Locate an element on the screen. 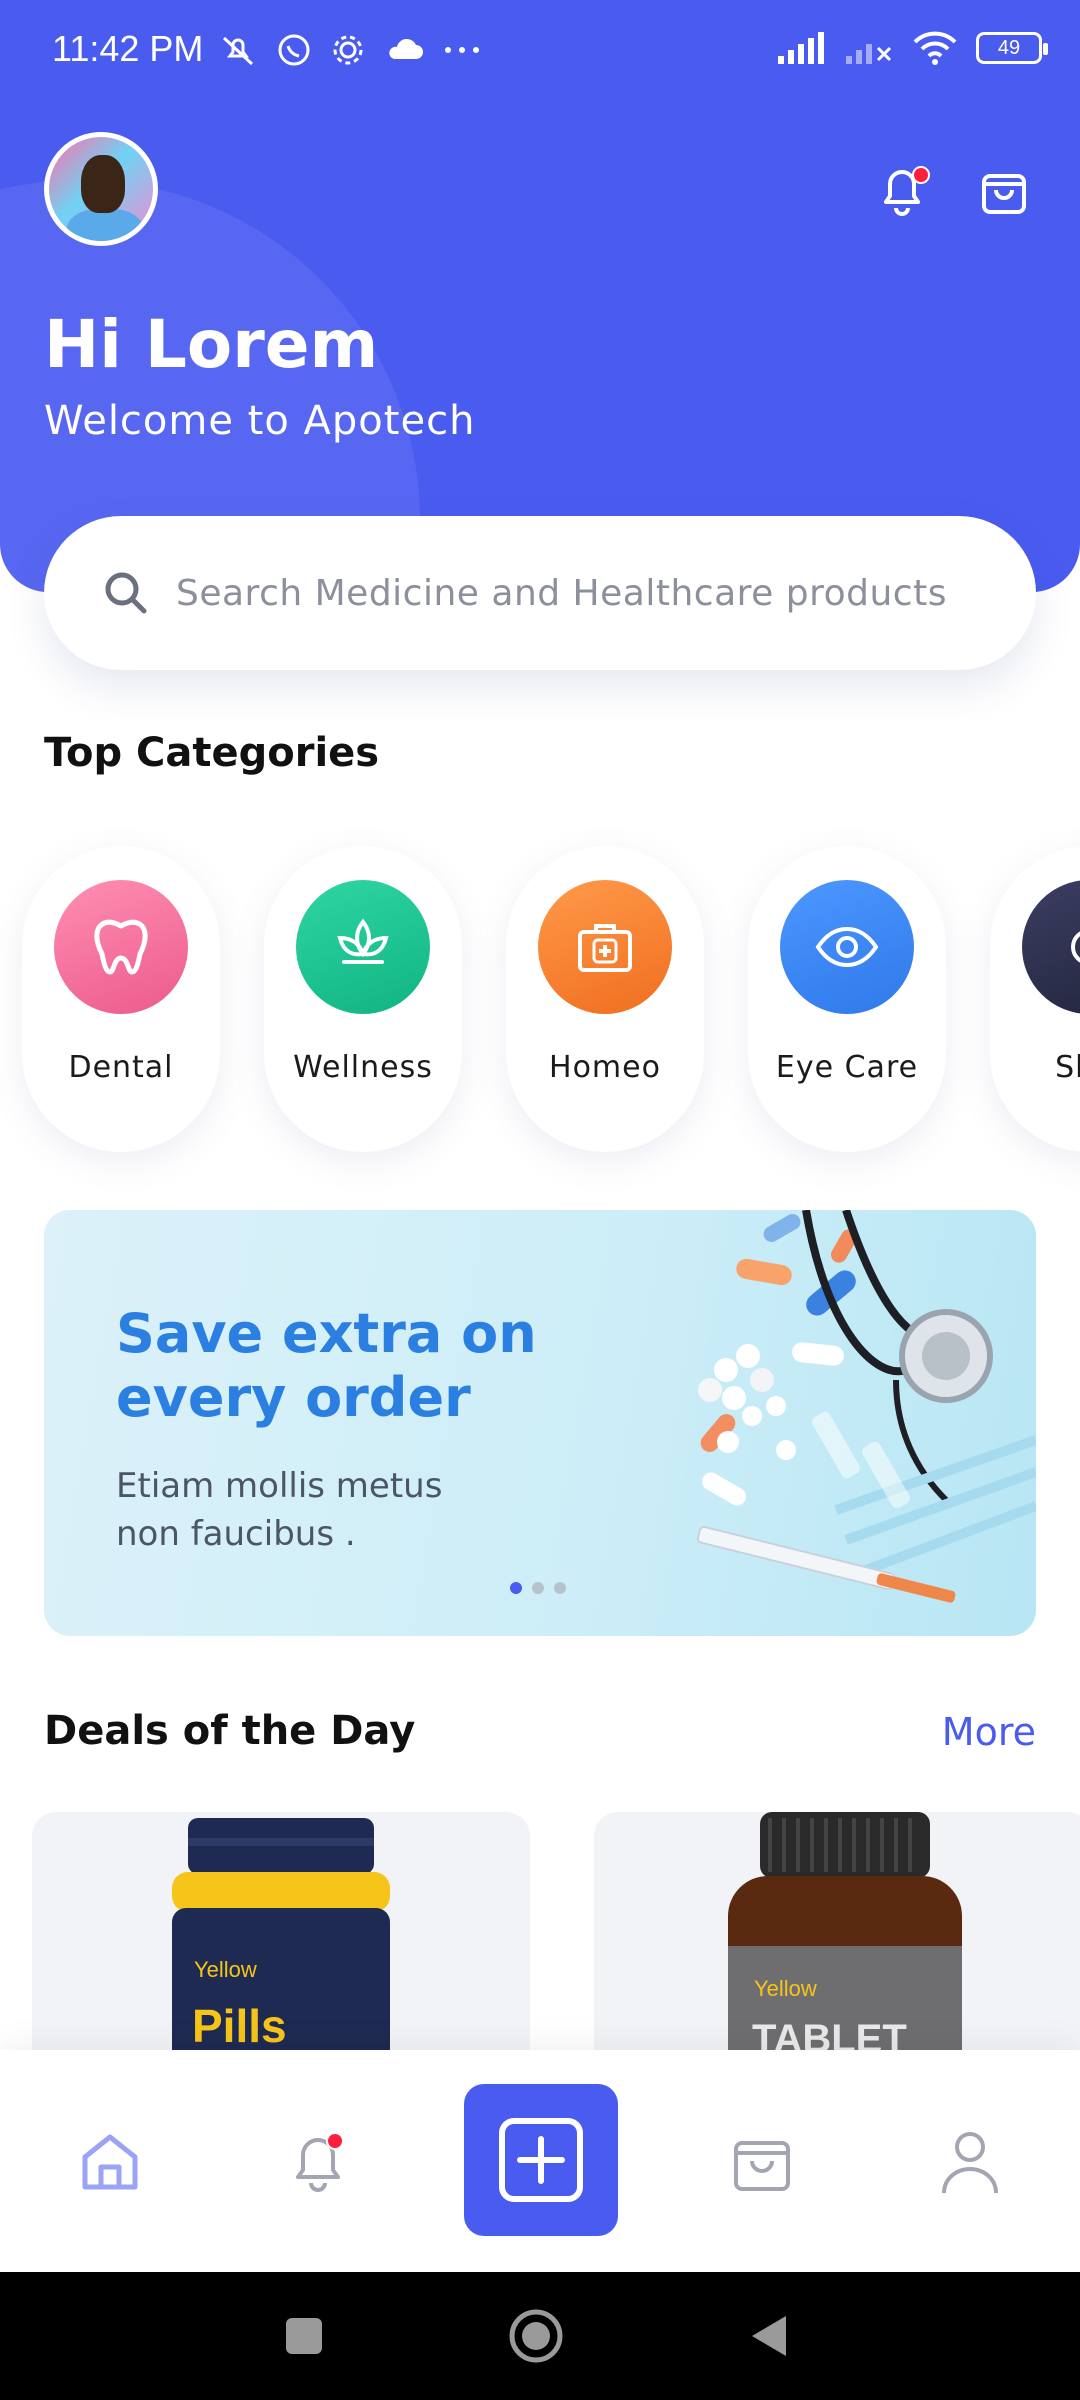 This screenshot has height=2400, width=1080. battery-icon: 49 is located at coordinates (1012, 48).